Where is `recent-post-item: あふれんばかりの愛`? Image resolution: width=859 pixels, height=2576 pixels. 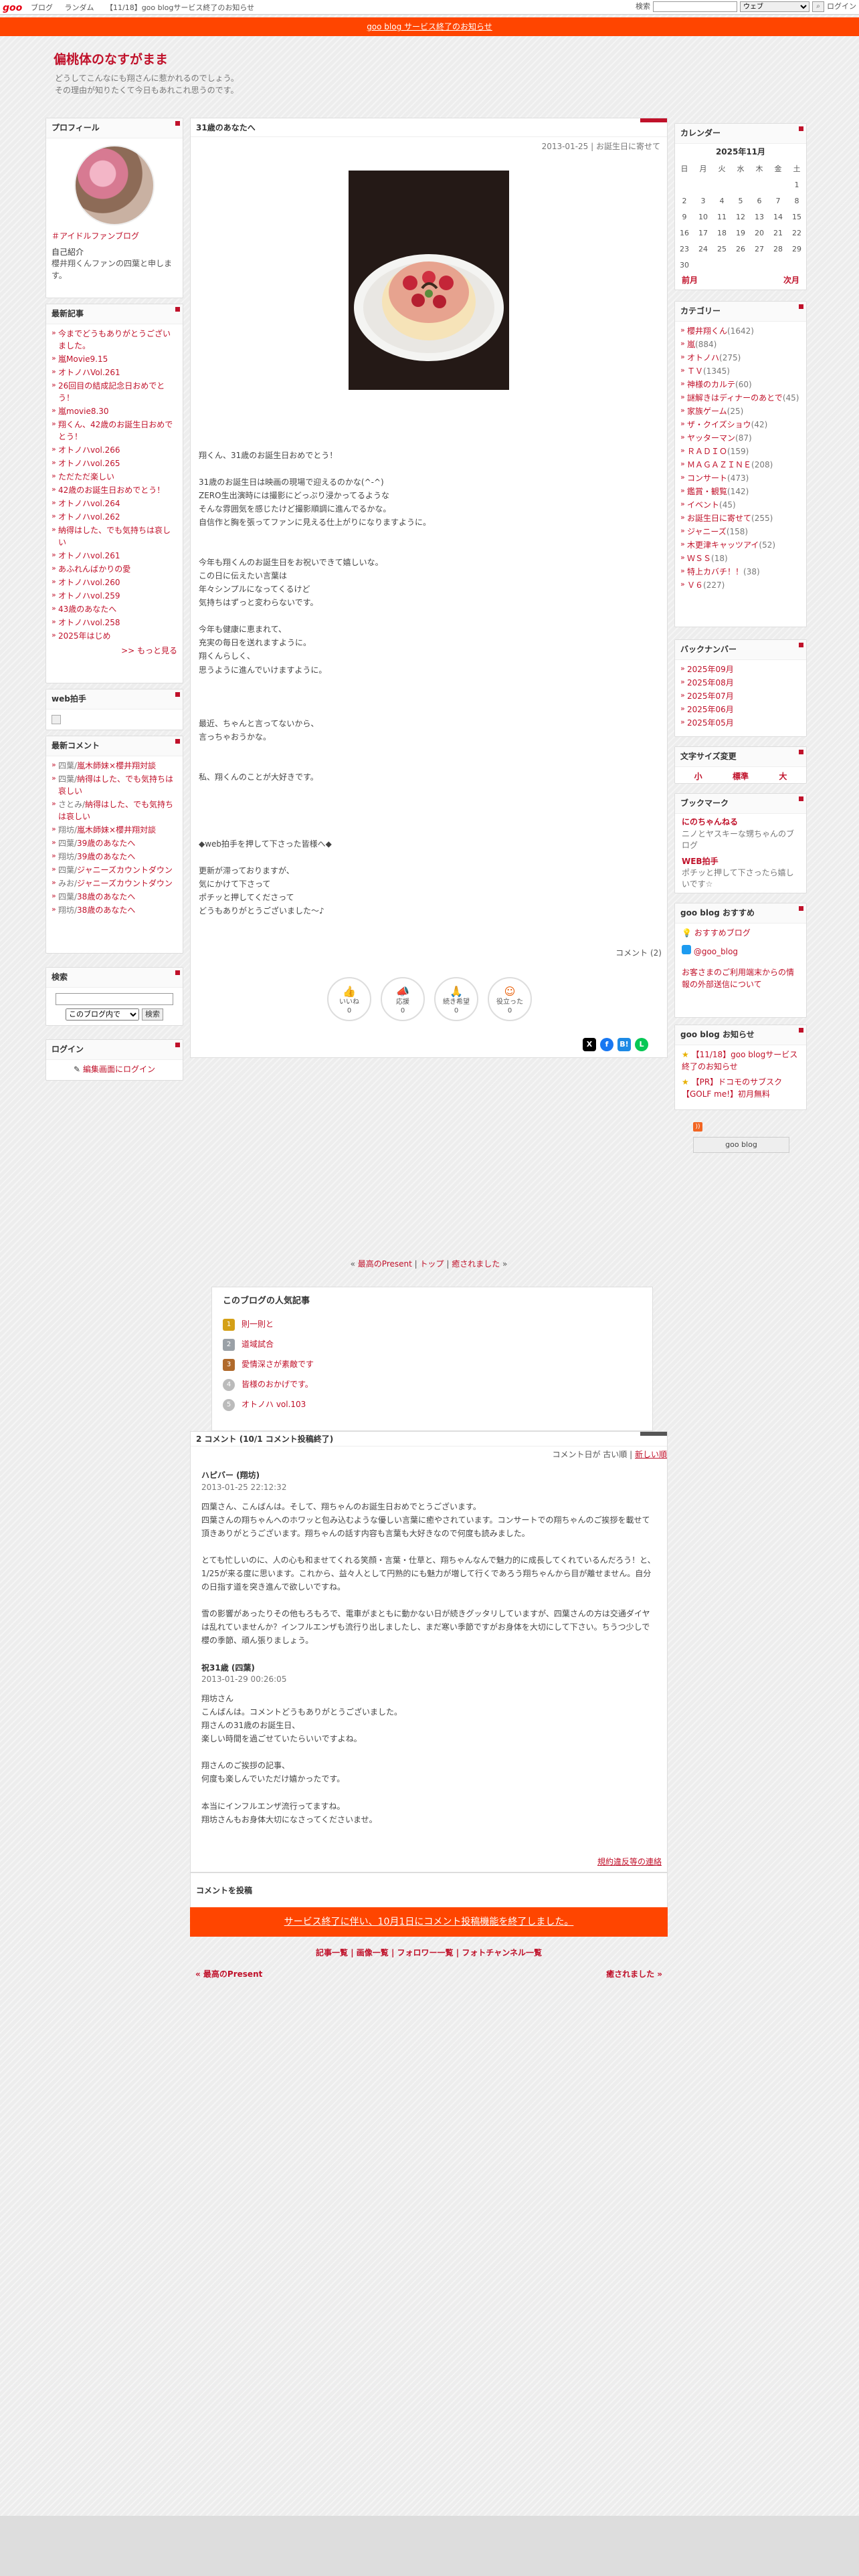 recent-post-item: あふれんばかりの愛 is located at coordinates (114, 569).